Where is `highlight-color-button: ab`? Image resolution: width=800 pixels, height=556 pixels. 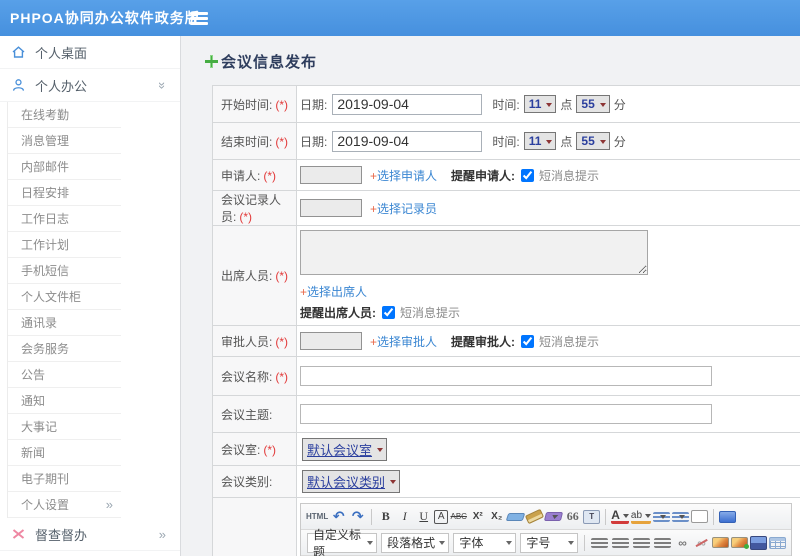 highlight-color-button: ab is located at coordinates (641, 516).